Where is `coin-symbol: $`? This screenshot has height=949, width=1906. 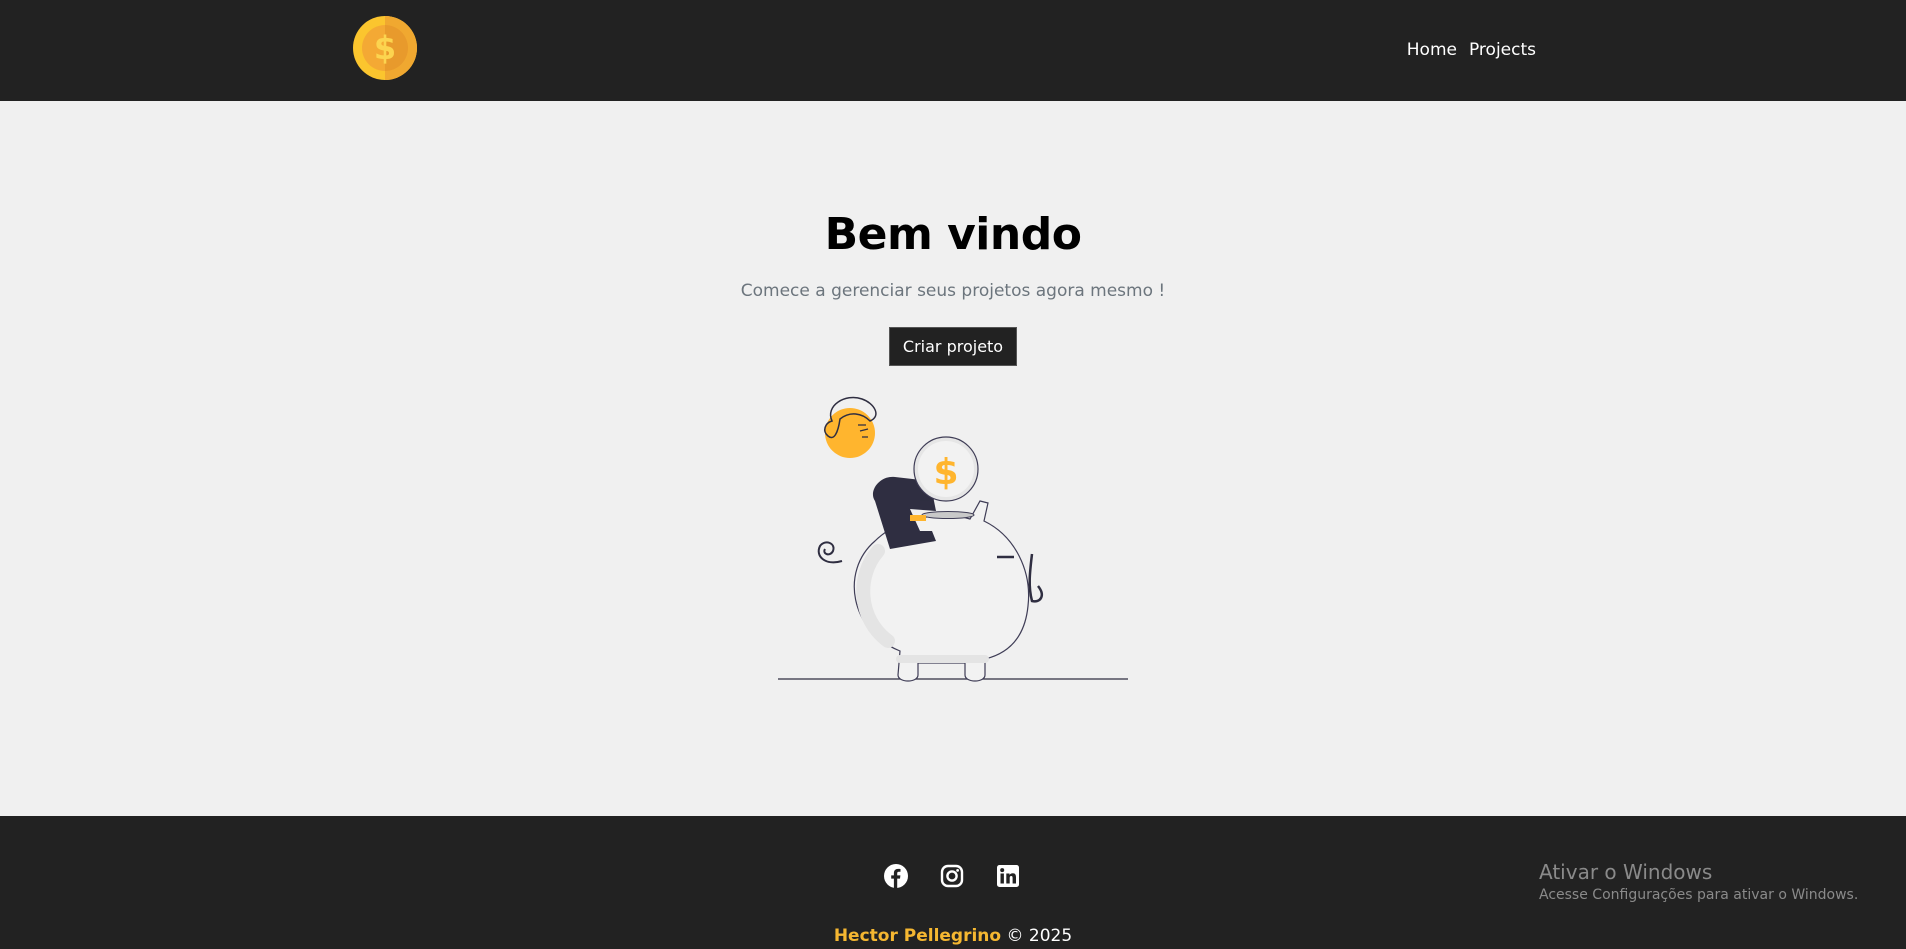
coin-symbol: $ is located at coordinates (945, 472).